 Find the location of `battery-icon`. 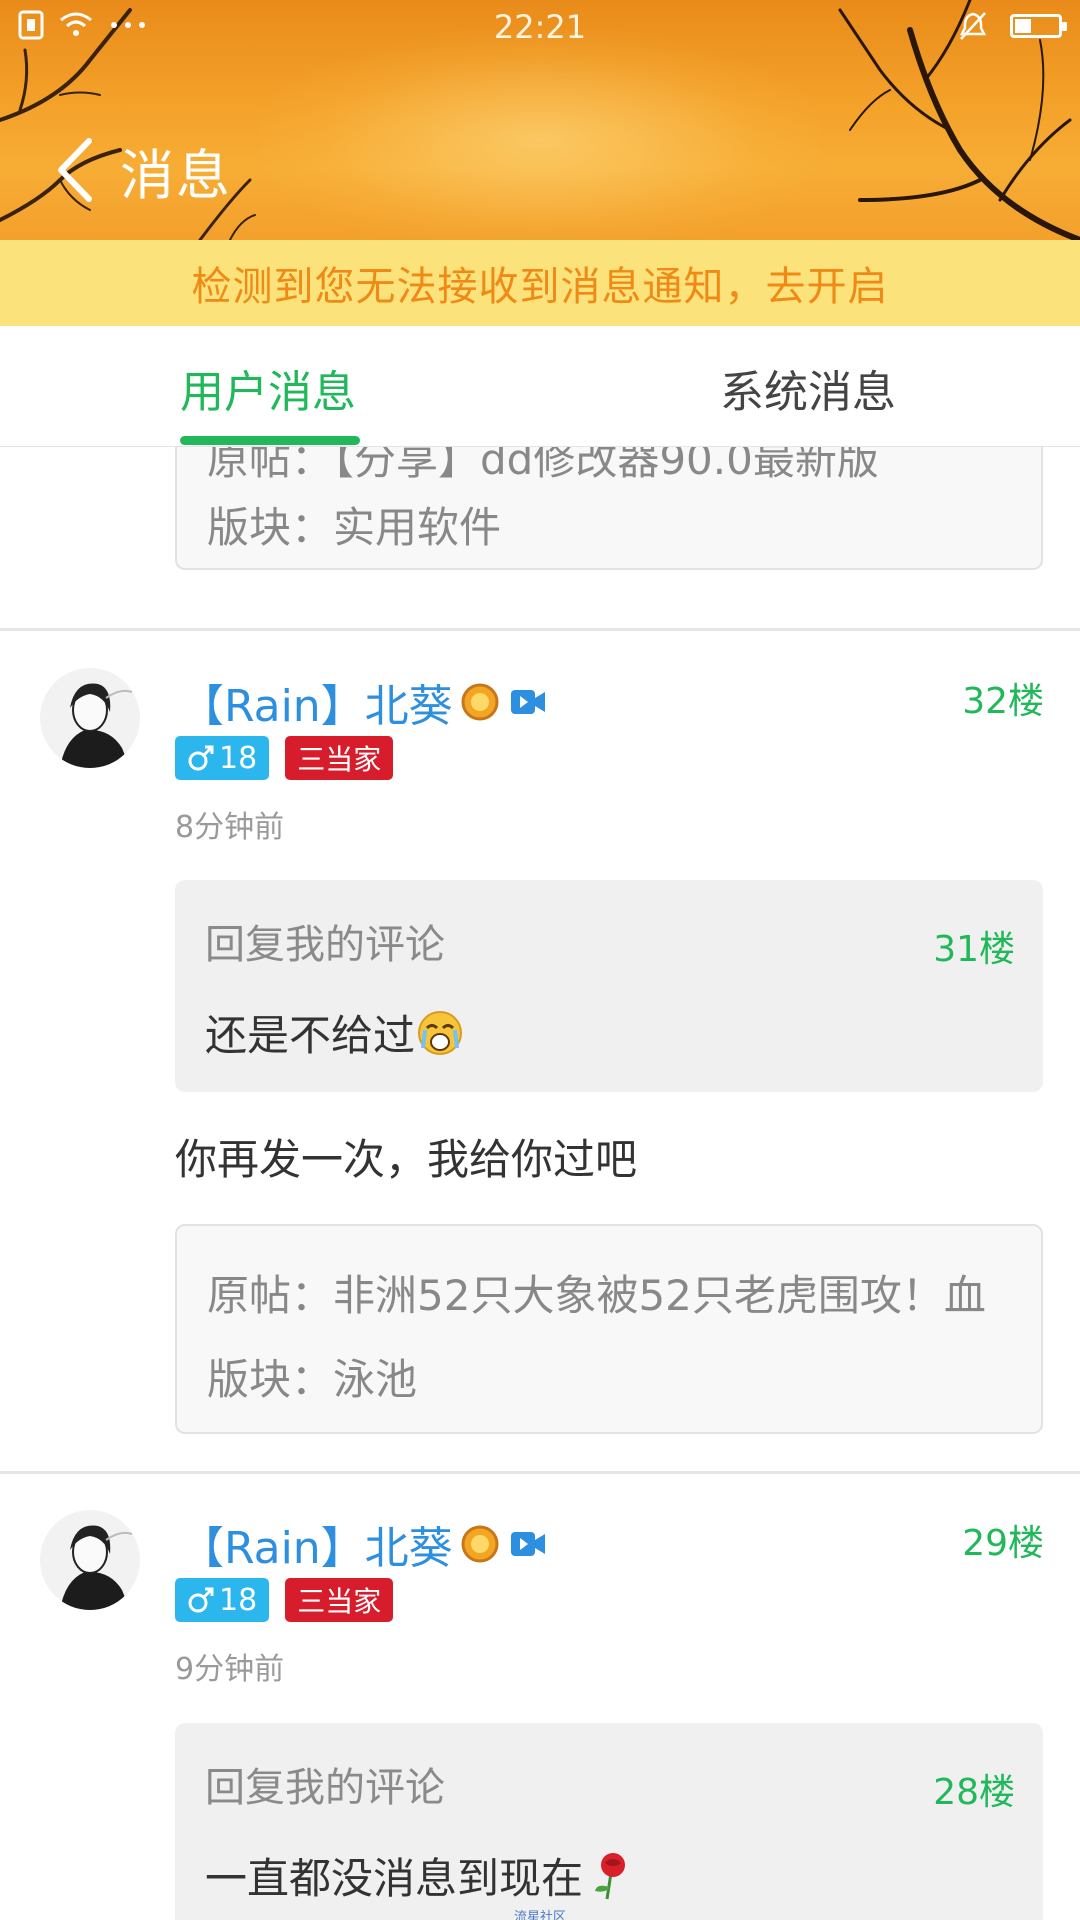

battery-icon is located at coordinates (1038, 26).